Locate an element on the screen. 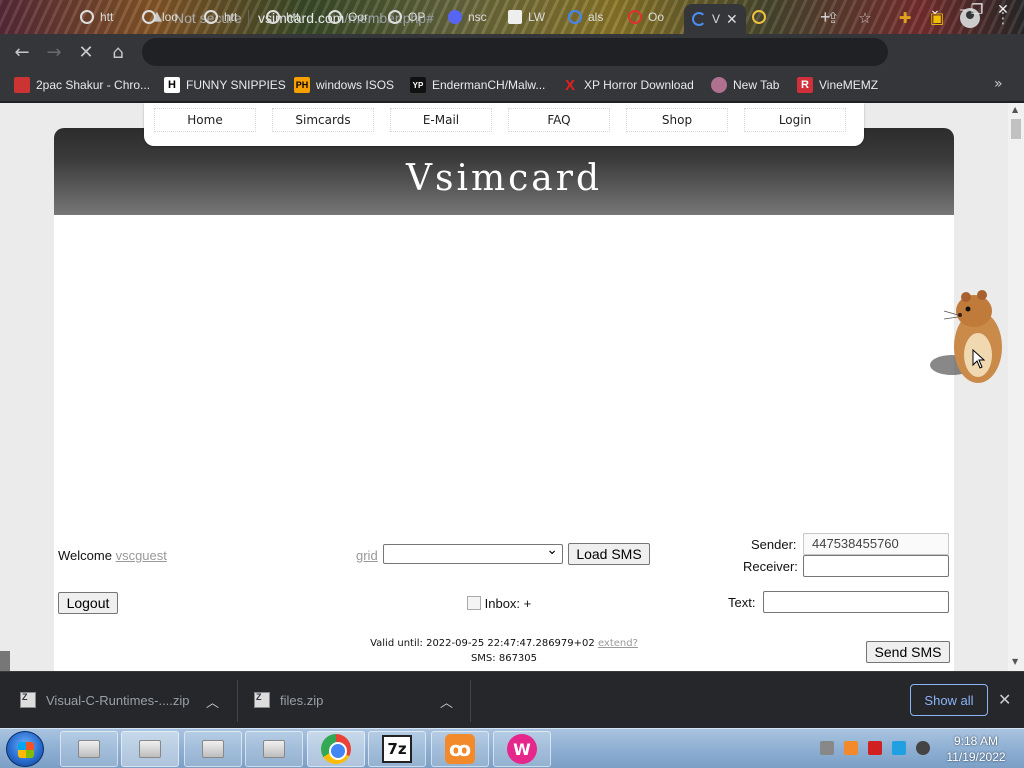  side-handle is located at coordinates (5, 661).